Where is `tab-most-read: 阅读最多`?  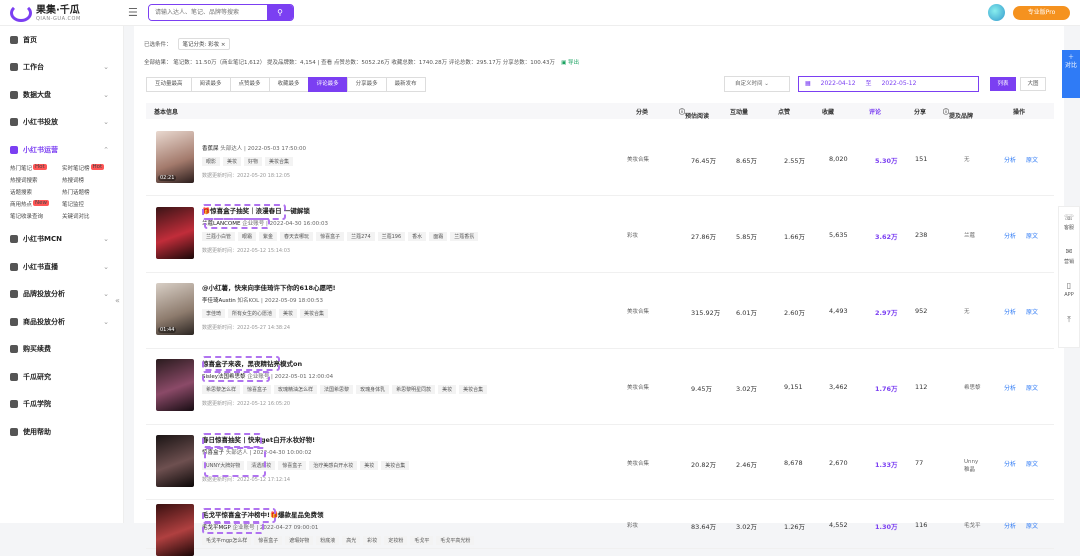 tab-most-read: 阅读最多 is located at coordinates (210, 84).